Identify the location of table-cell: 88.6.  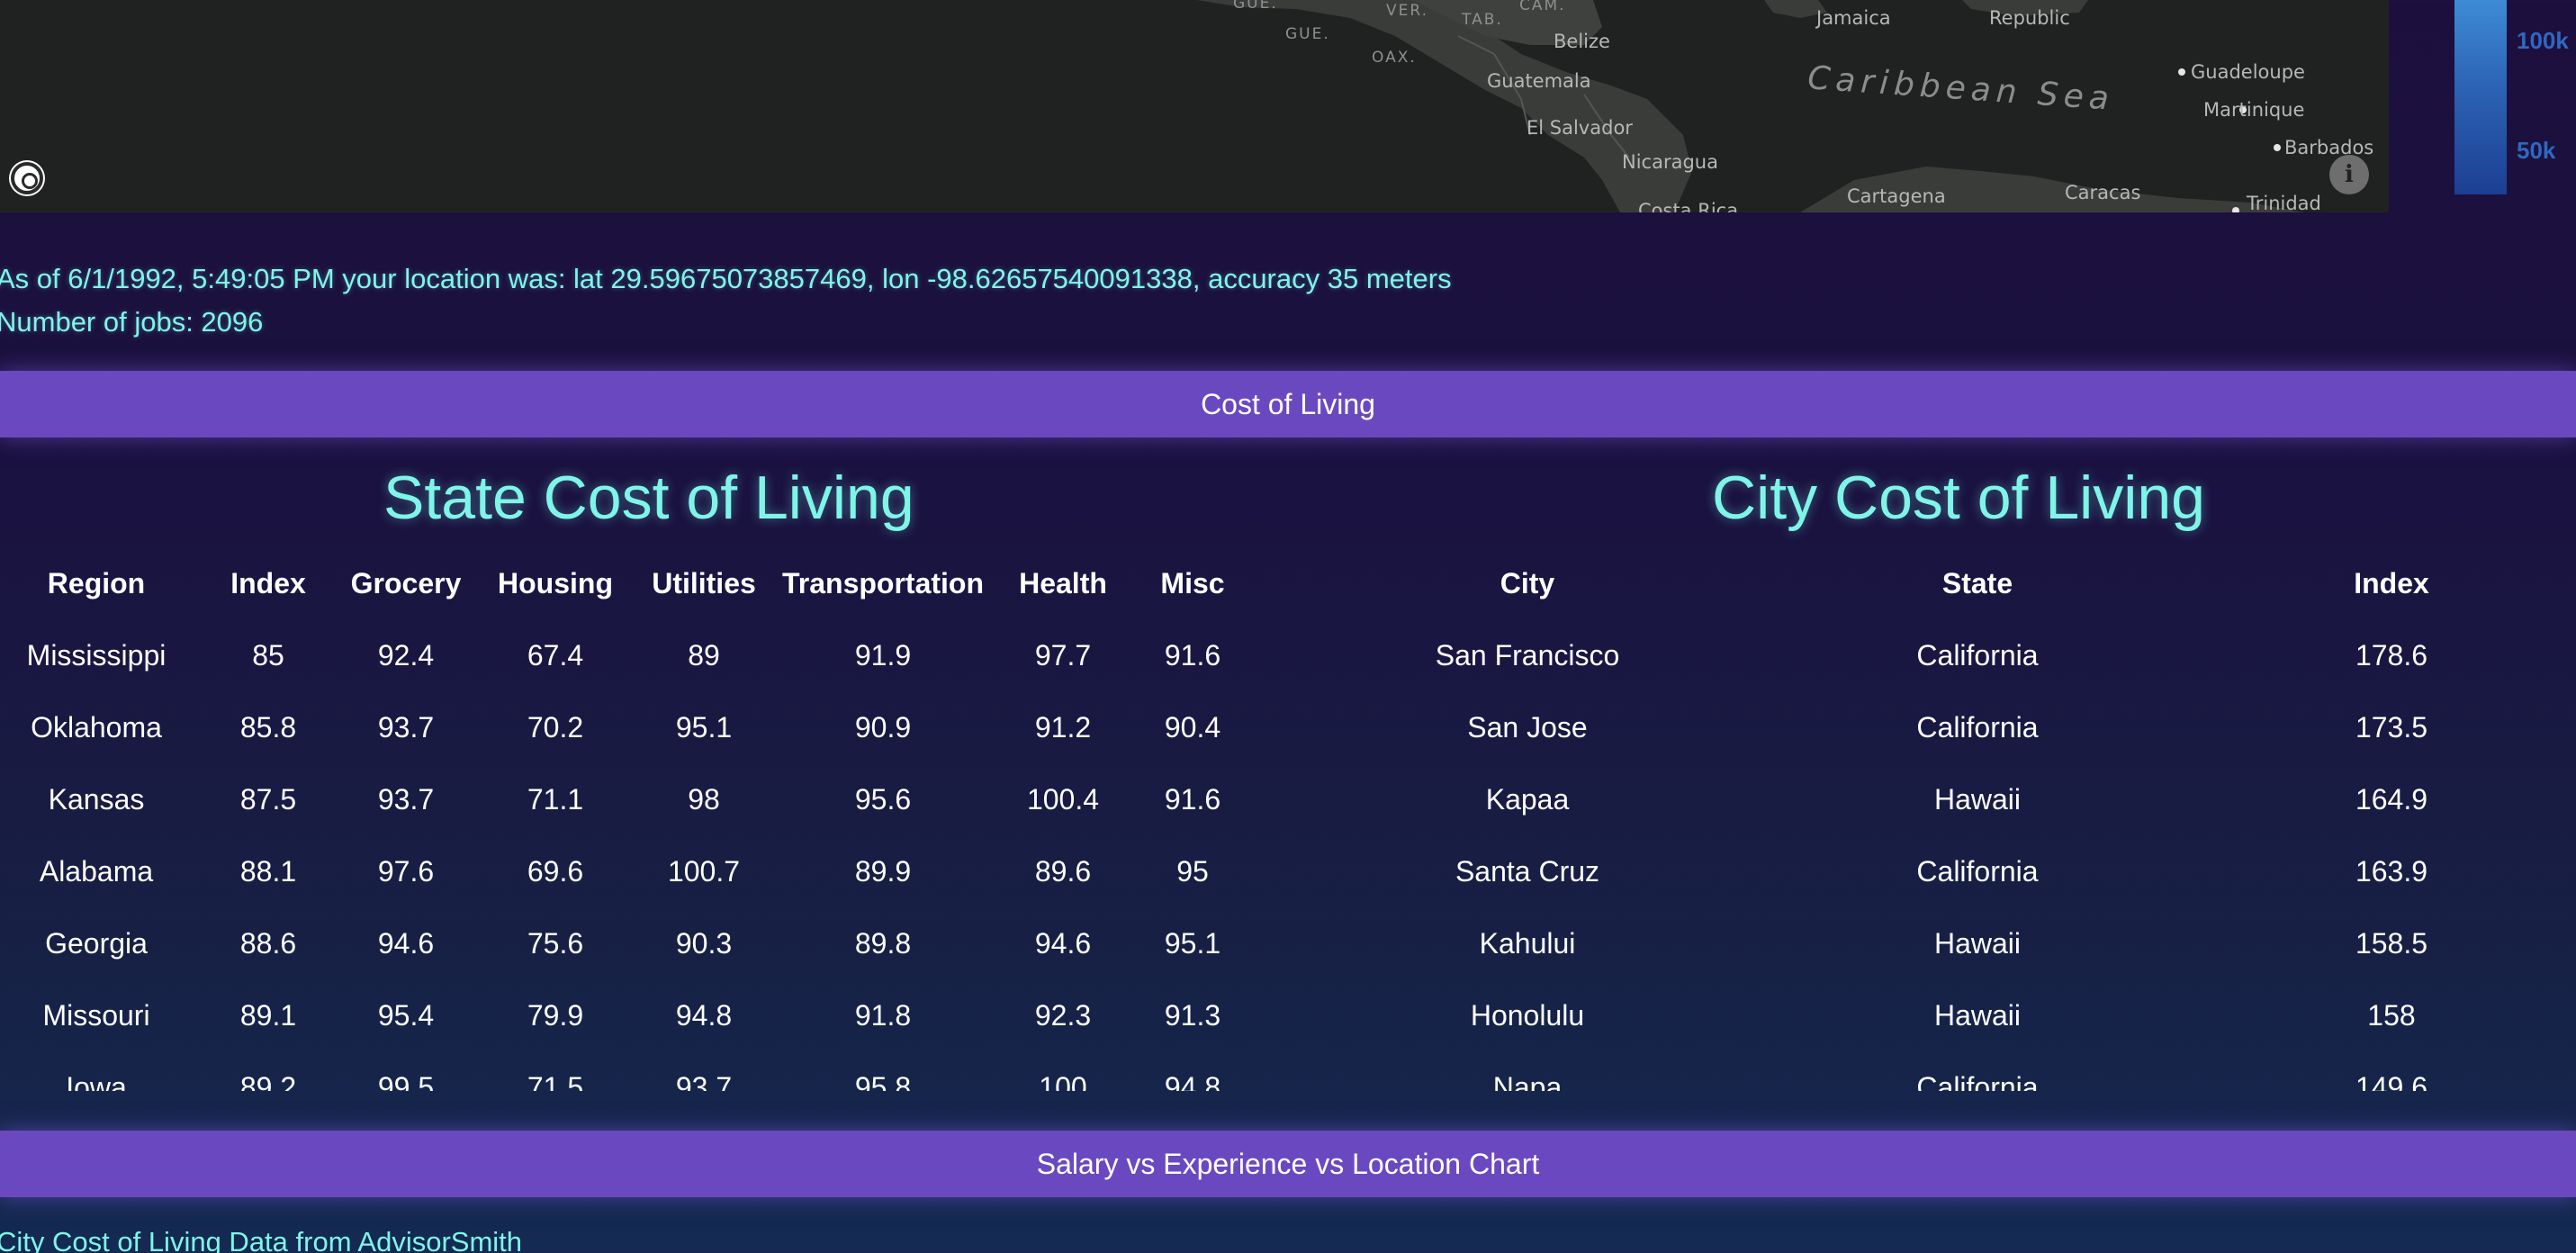
(268, 943).